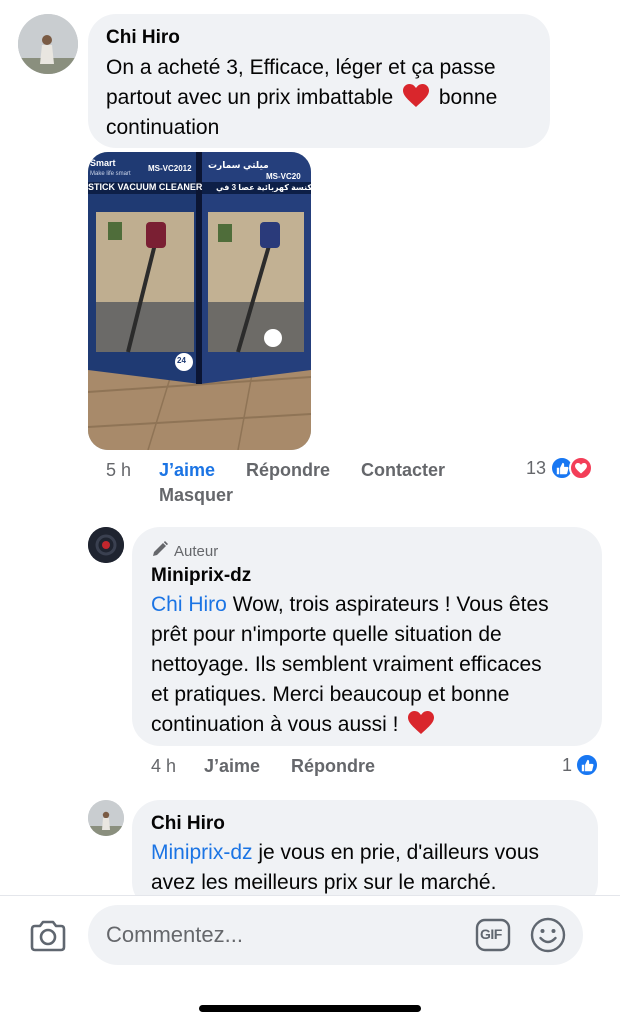 The width and height of the screenshot is (620, 1025). What do you see at coordinates (468, 97) in the screenshot?
I see `comment-text-segment: bonne` at bounding box center [468, 97].